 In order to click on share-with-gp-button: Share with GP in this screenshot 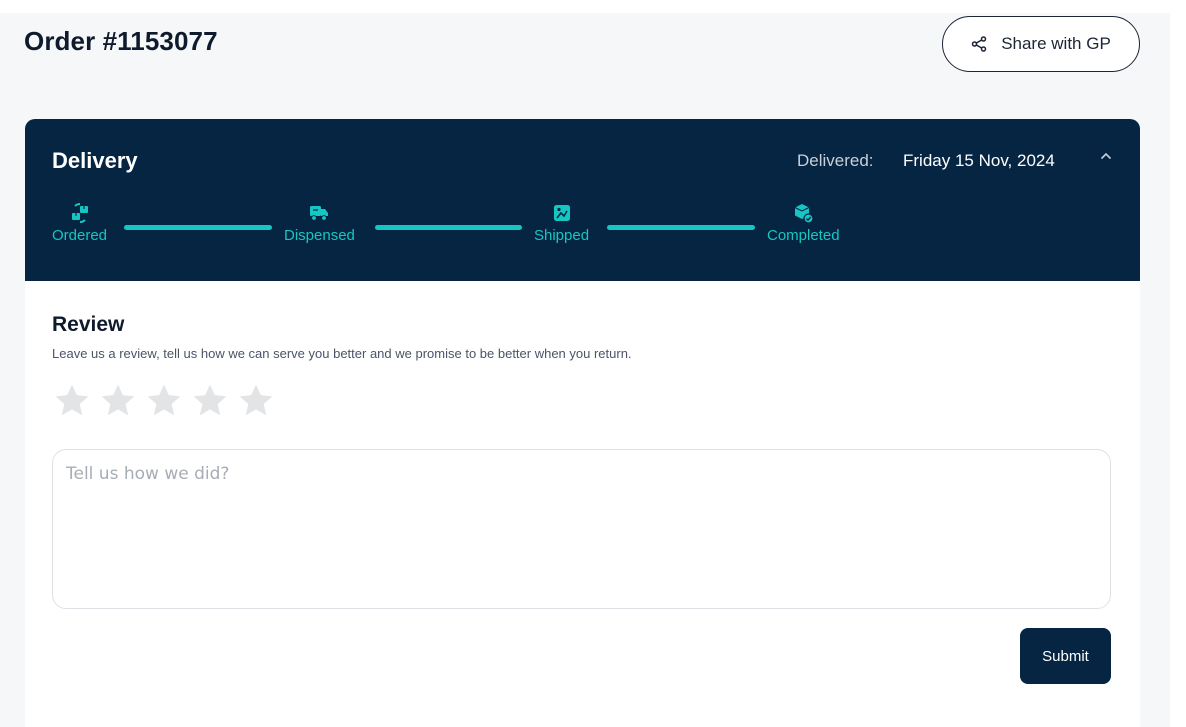, I will do `click(1041, 44)`.